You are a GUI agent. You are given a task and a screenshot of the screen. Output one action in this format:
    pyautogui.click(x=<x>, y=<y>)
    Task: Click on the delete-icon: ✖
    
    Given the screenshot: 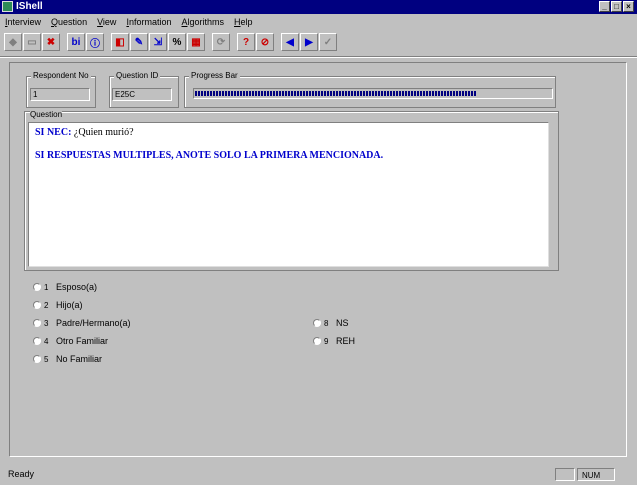 What is the action you would take?
    pyautogui.click(x=51, y=42)
    